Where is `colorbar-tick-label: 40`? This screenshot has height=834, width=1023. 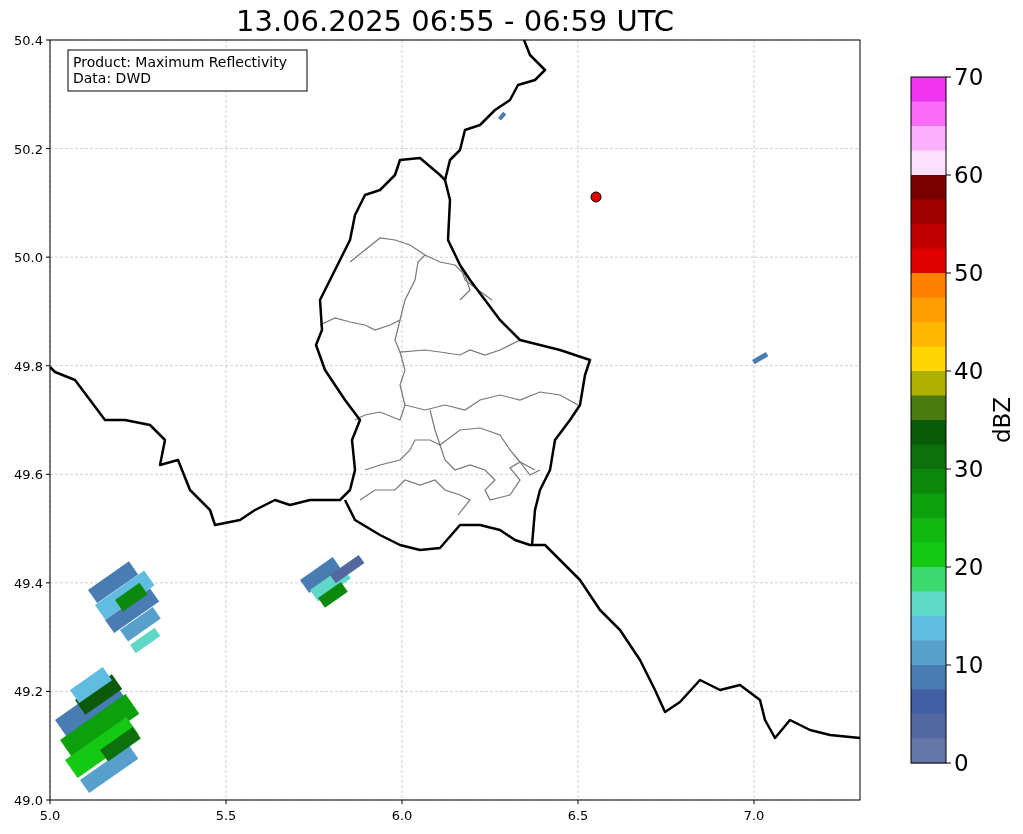
colorbar-tick-label: 40 is located at coordinates (969, 371).